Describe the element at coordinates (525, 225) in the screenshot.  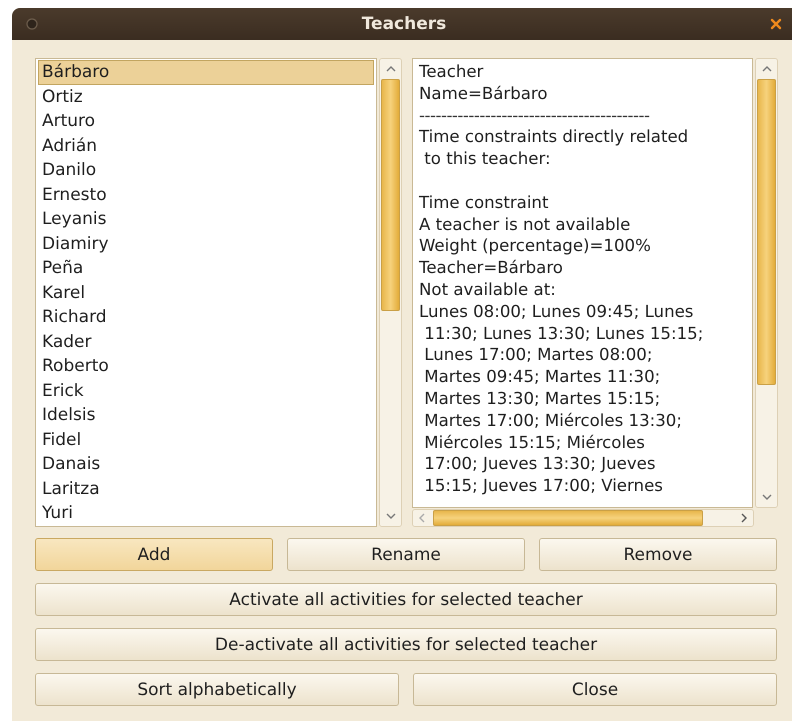
I see `text-line: A teacher is not available` at that location.